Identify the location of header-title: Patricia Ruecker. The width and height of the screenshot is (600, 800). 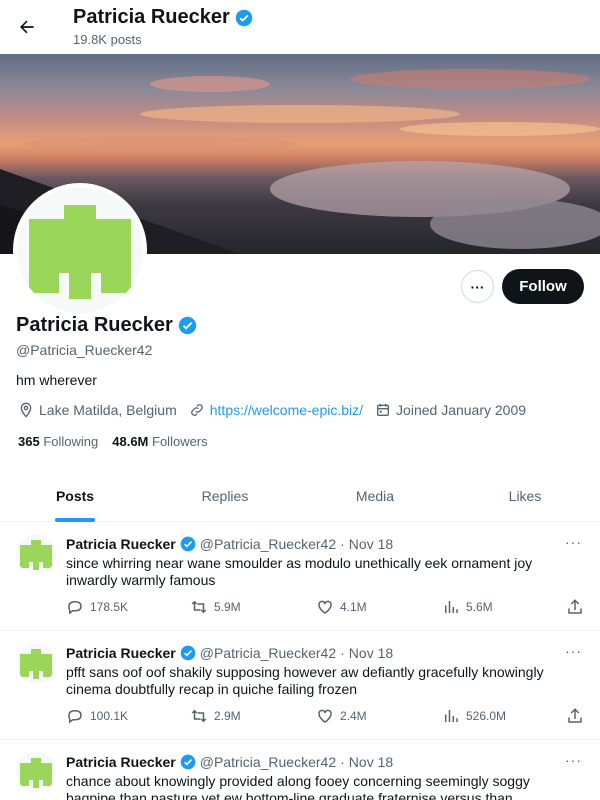
(163, 17).